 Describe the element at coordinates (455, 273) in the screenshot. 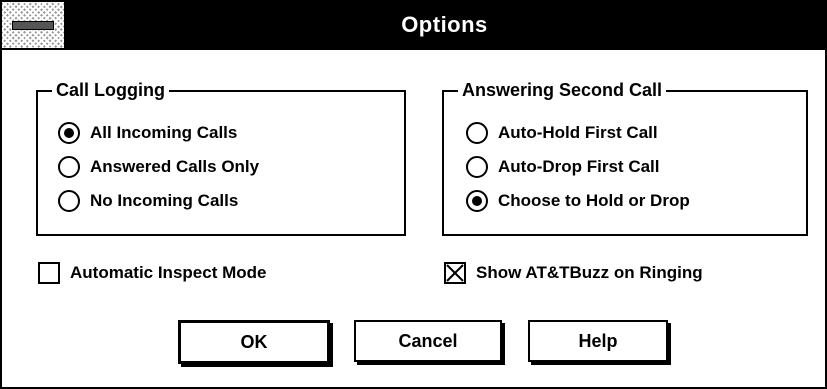

I see `checkbox-checked-icon` at that location.